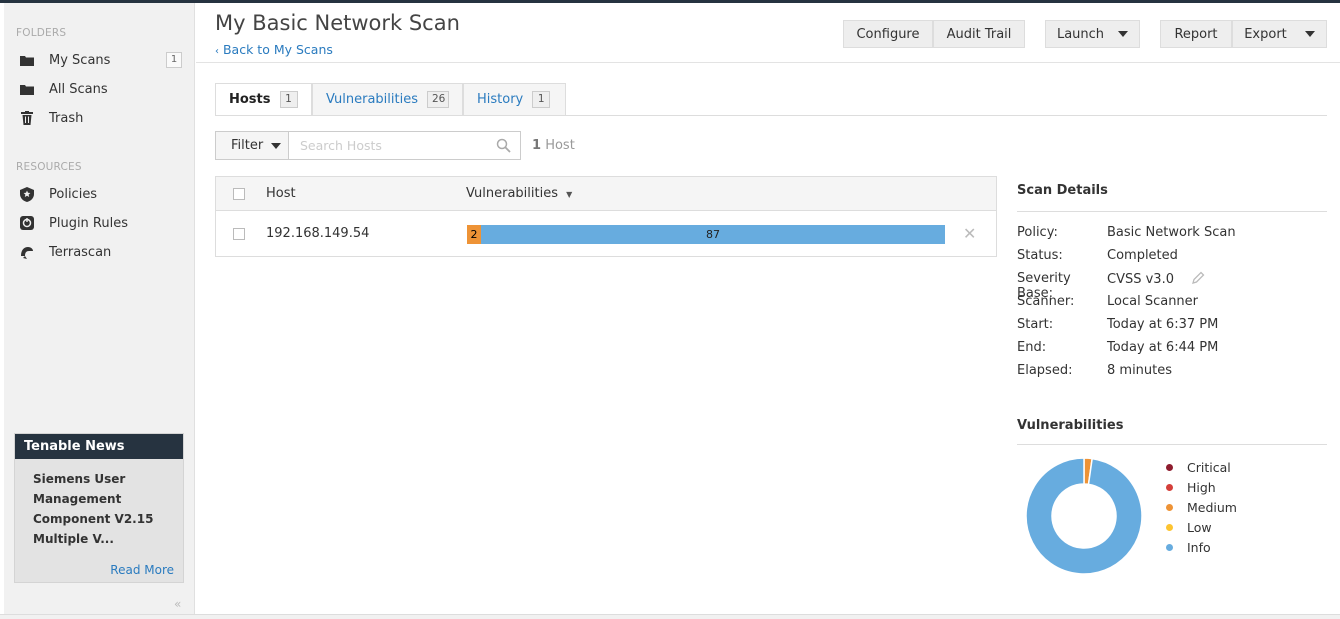 The image size is (1340, 619). I want to click on sidebar-item-plugin-rules: Plugin Rules, so click(99, 223).